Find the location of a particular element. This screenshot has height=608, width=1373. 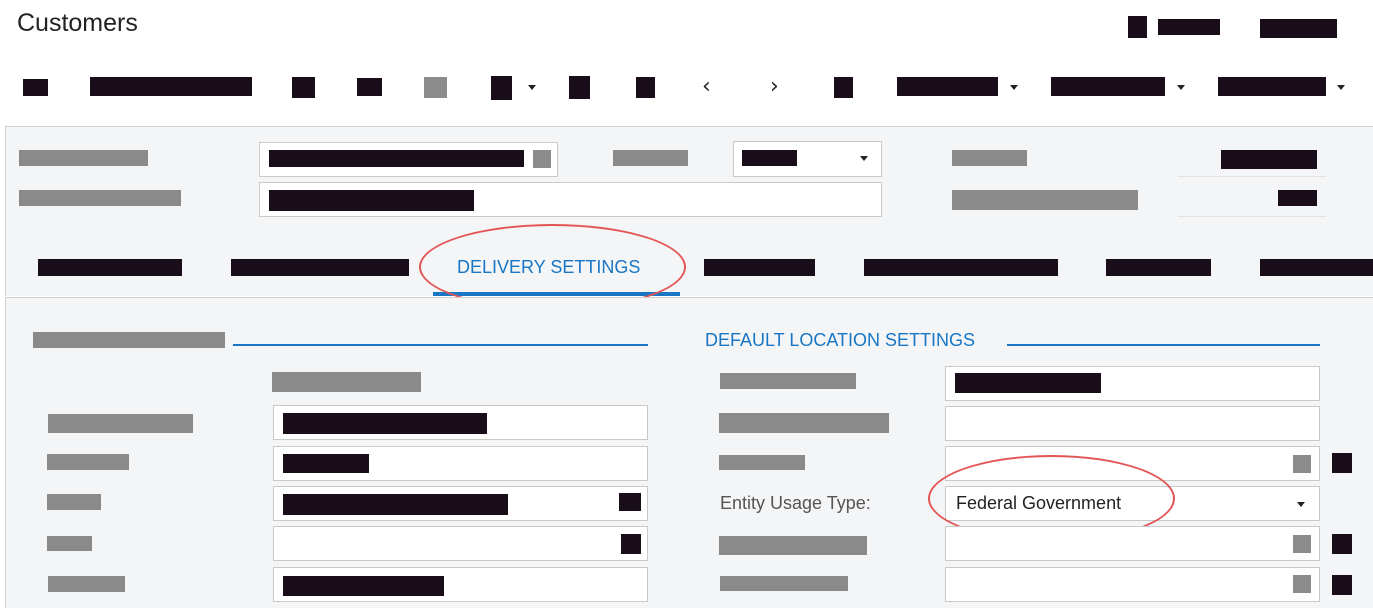

toolbar-button-disabled is located at coordinates (435, 87).